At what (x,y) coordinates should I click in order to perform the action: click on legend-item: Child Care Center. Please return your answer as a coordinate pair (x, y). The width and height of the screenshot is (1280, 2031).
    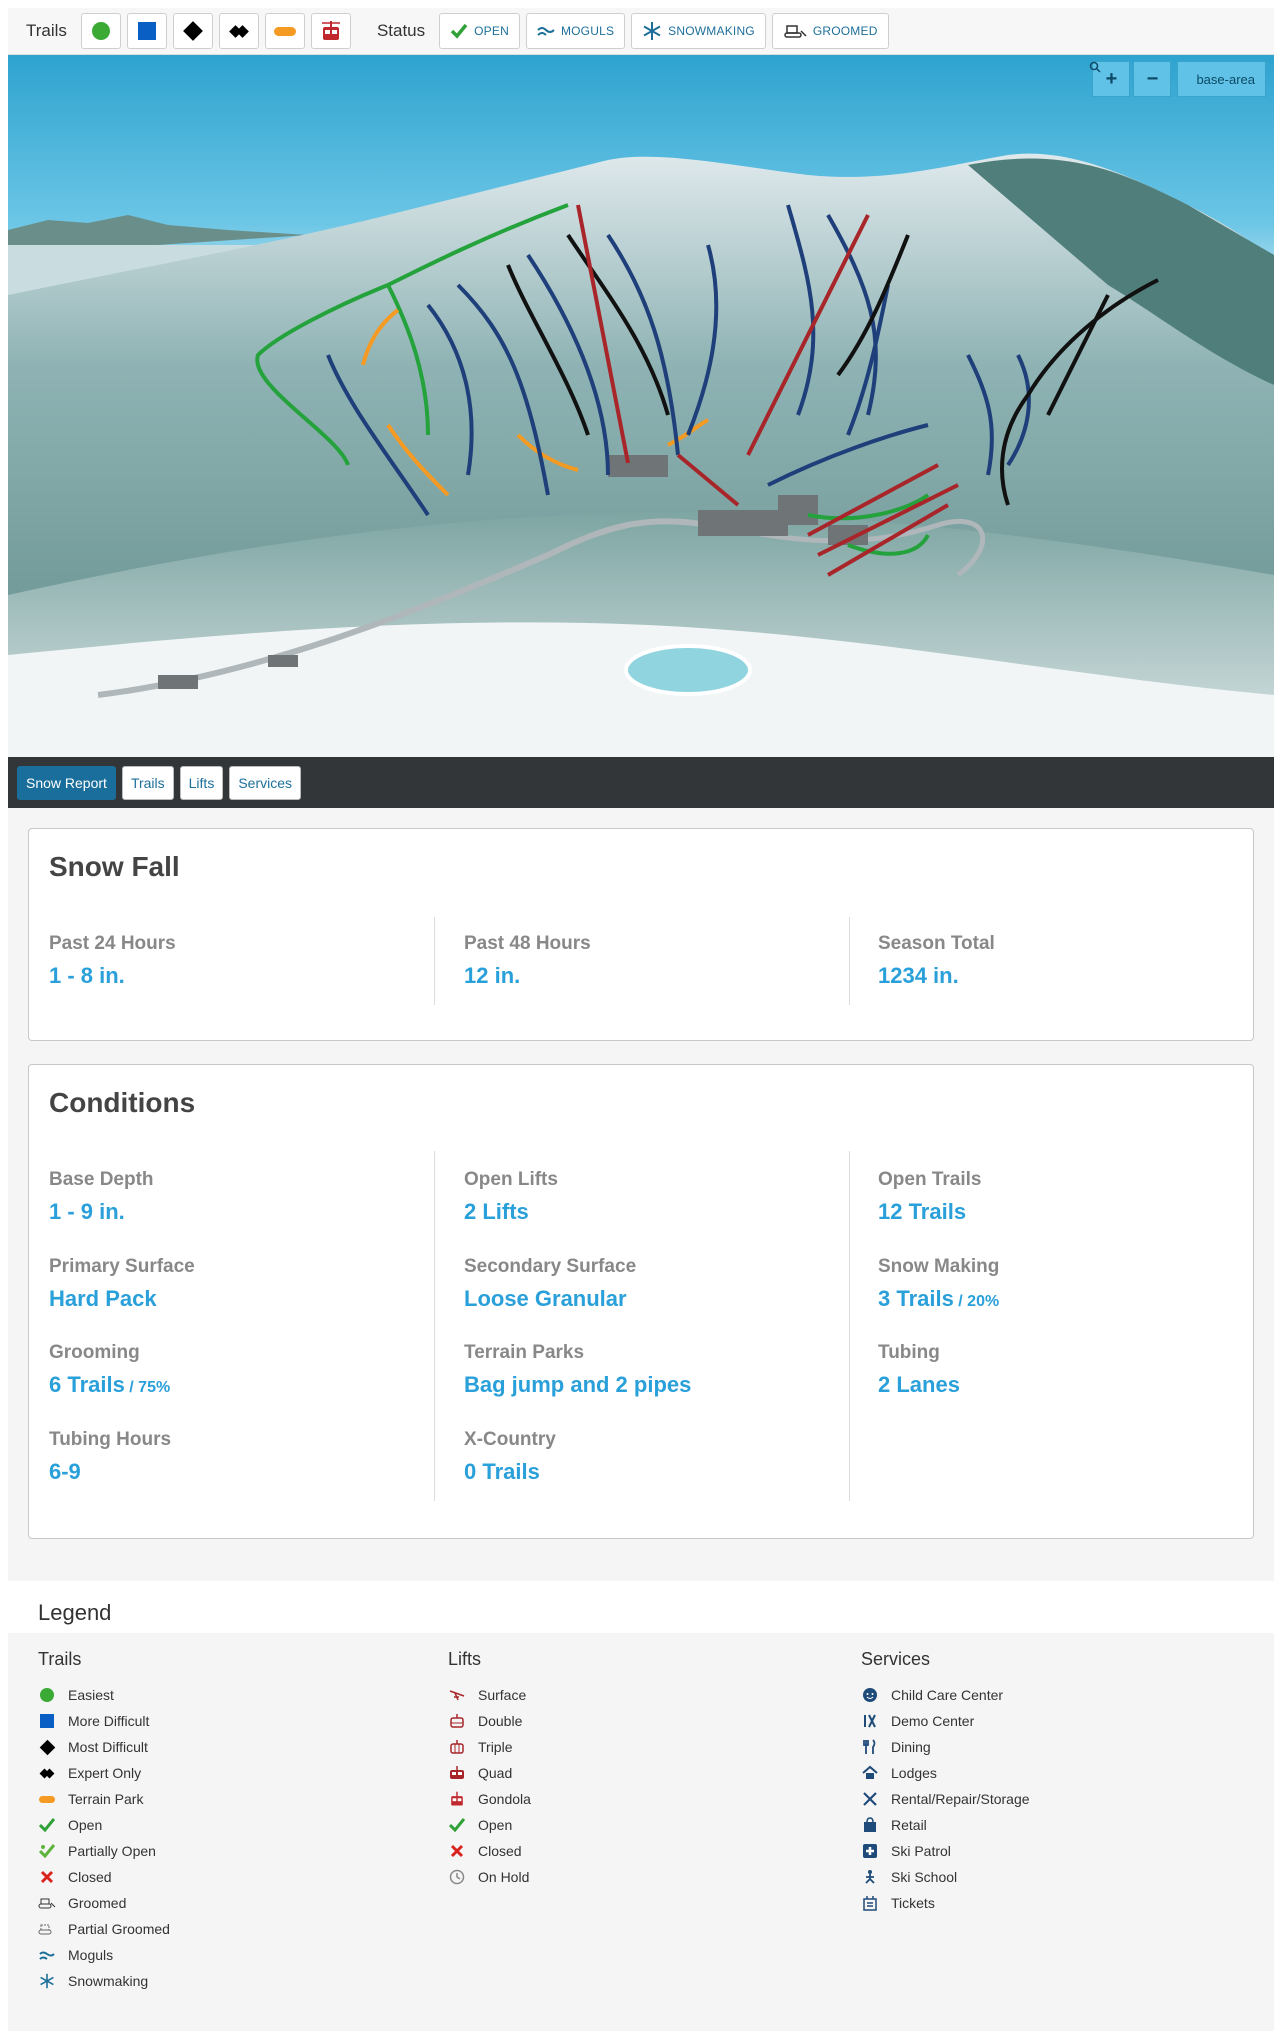
    Looking at the image, I should click on (945, 1695).